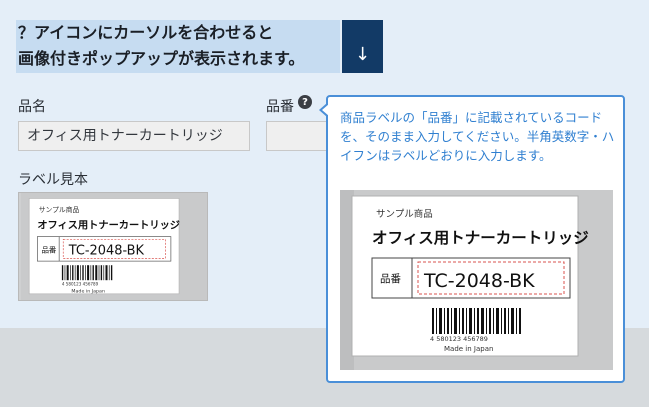 The height and width of the screenshot is (407, 649). Describe the element at coordinates (161, 58) in the screenshot. I see `instruction-line-2: 画像付きポップアップが表示されます。` at that location.